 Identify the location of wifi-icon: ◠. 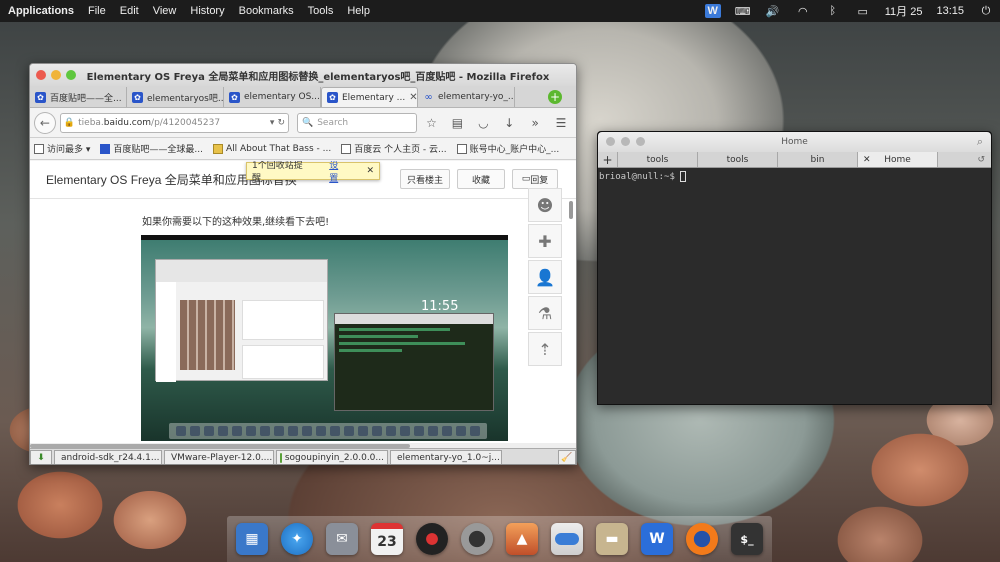
(803, 11).